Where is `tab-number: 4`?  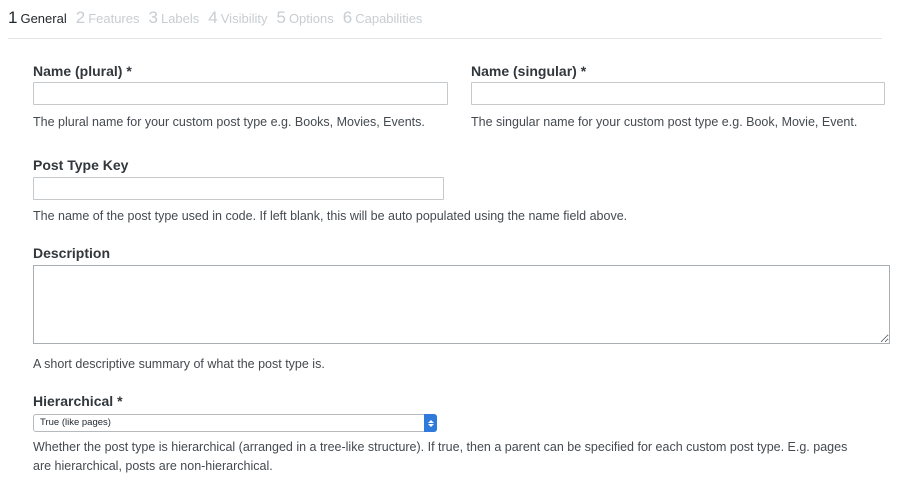
tab-number: 4 is located at coordinates (213, 17).